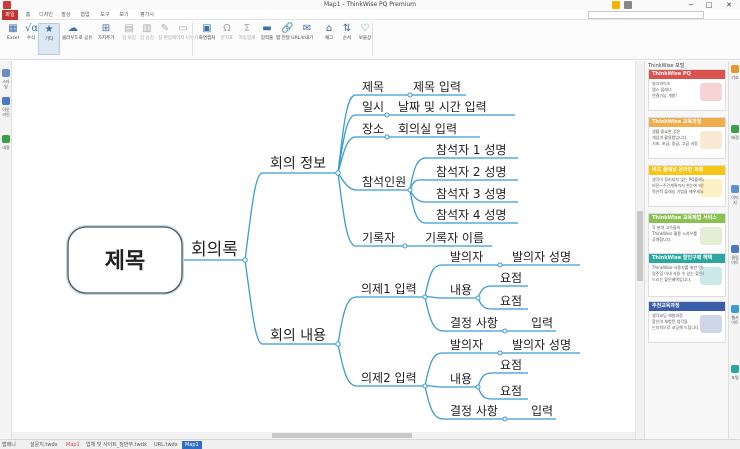  What do you see at coordinates (46, 15) in the screenshot?
I see `menu-item: 디자인` at bounding box center [46, 15].